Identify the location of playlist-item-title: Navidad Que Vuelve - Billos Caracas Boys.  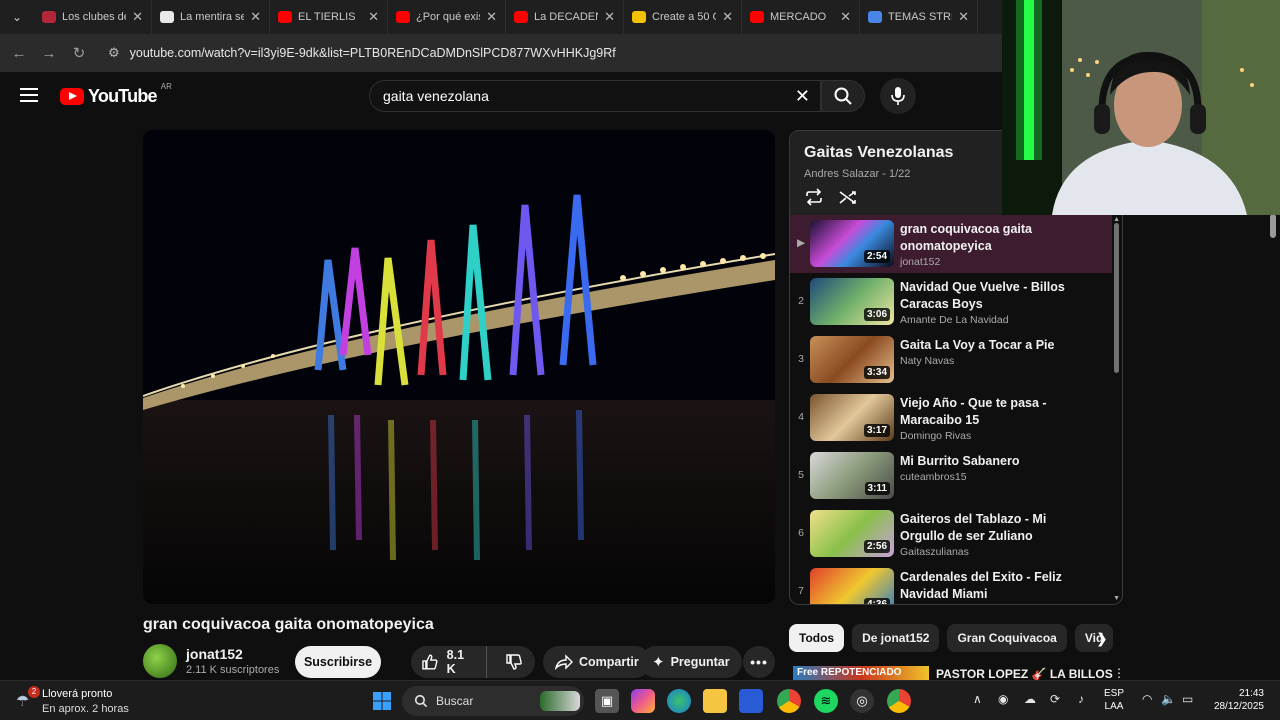
(982, 295).